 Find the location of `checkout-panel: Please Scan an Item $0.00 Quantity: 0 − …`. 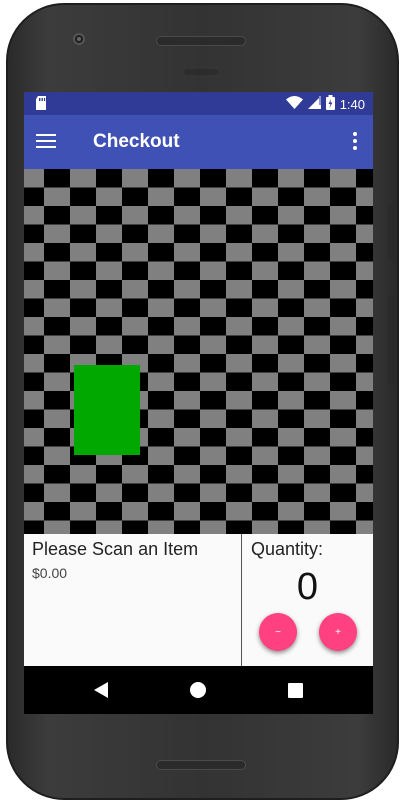

checkout-panel: Please Scan an Item $0.00 Quantity: 0 − … is located at coordinates (198, 600).